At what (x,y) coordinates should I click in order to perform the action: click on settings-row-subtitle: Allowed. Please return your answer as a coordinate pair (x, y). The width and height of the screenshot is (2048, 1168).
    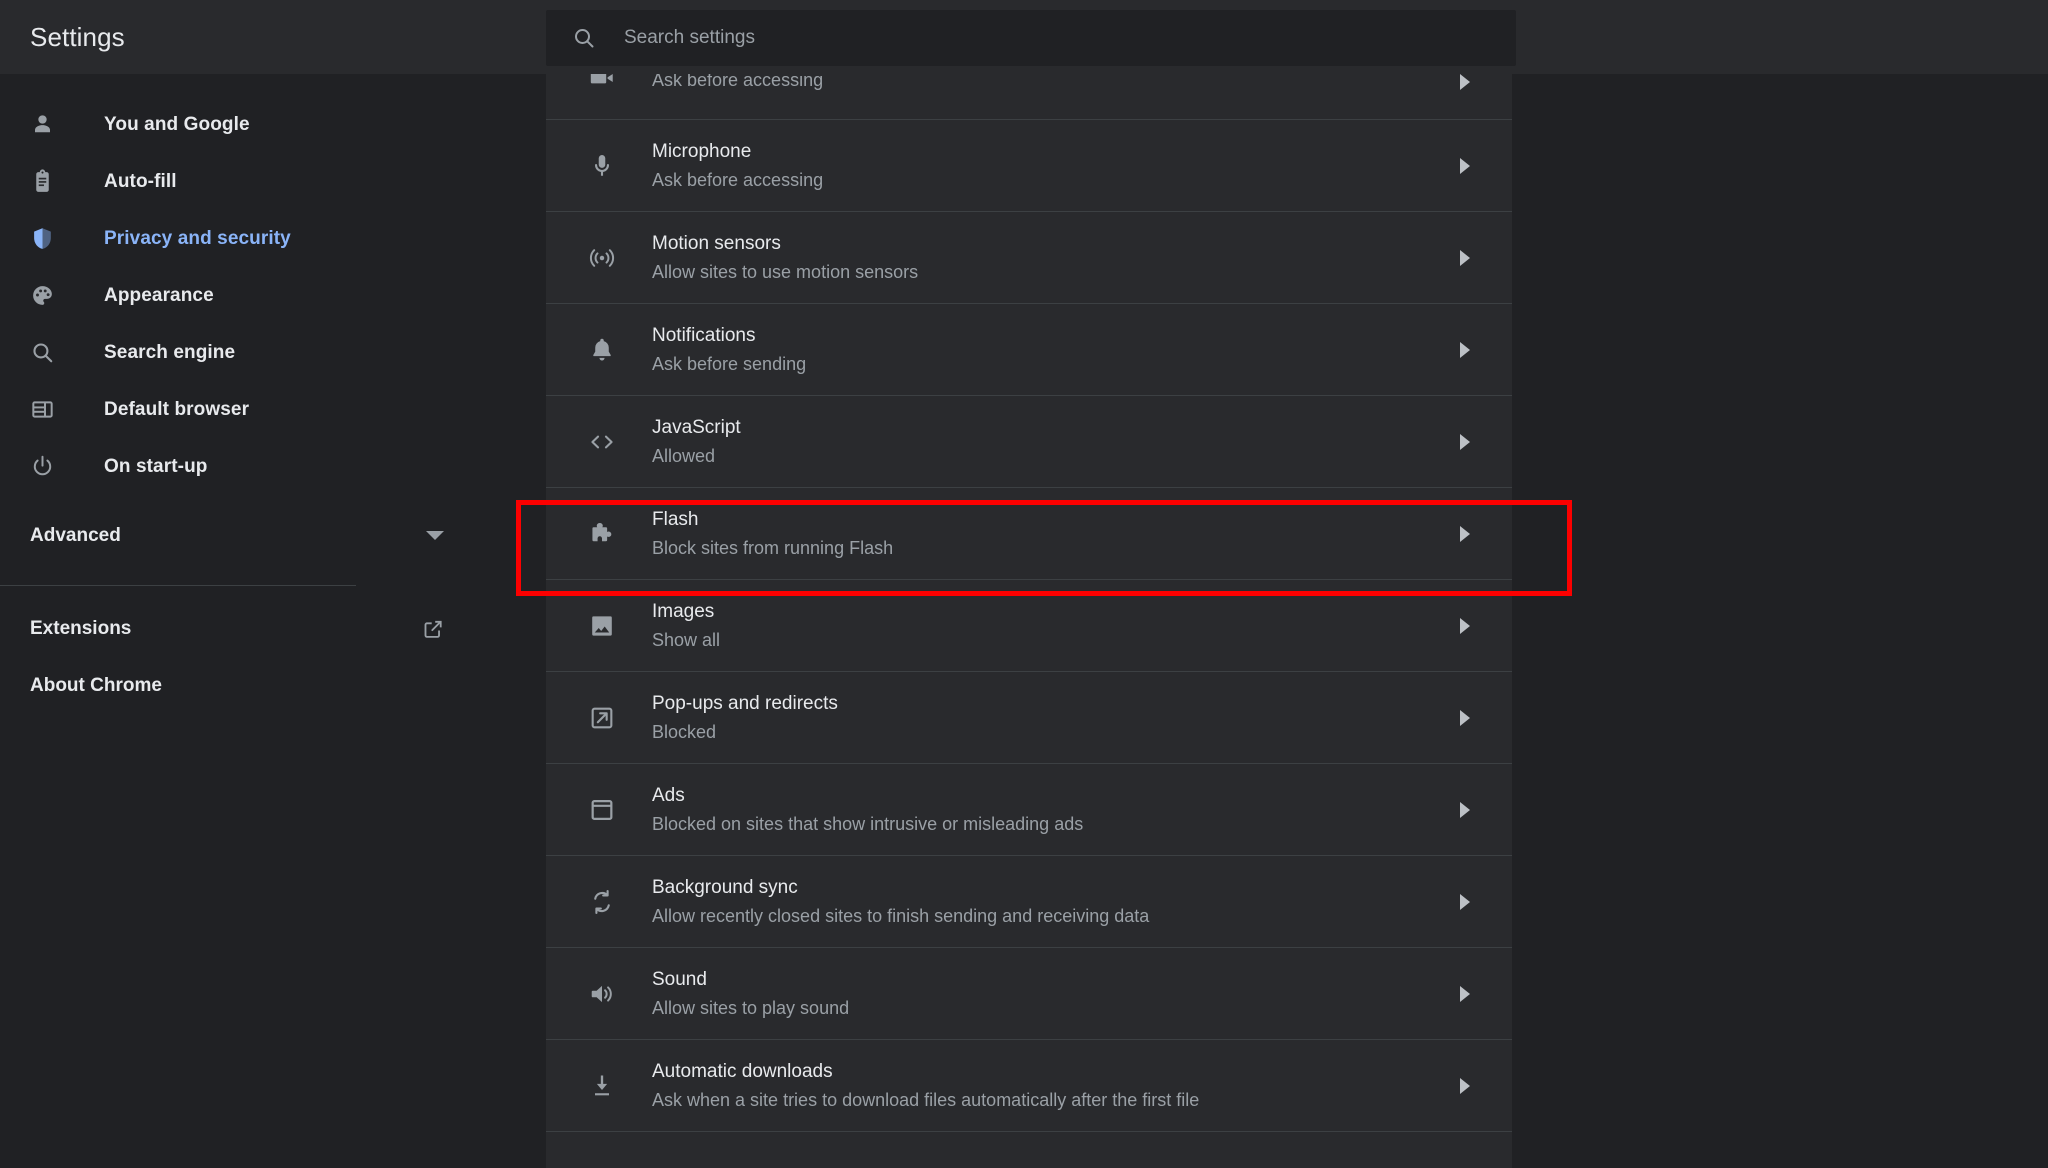
    Looking at the image, I should click on (684, 455).